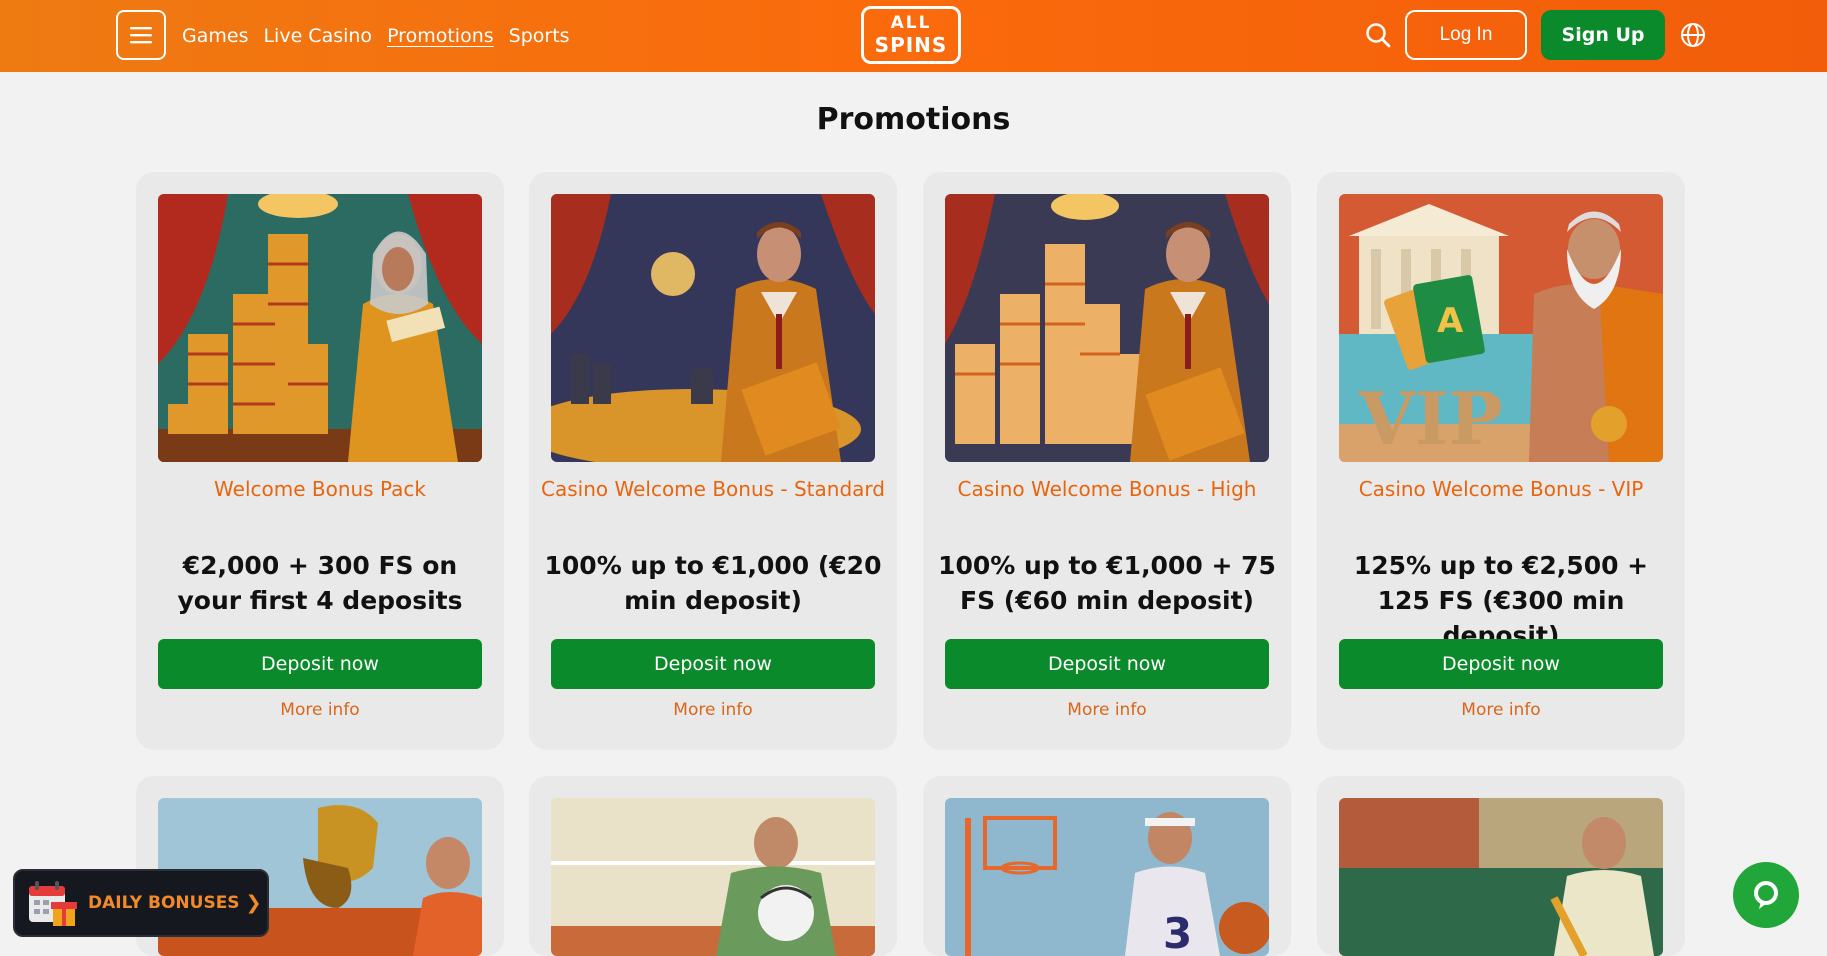 The image size is (1827, 956). Describe the element at coordinates (53, 903) in the screenshot. I see `calendar-gift-icon` at that location.